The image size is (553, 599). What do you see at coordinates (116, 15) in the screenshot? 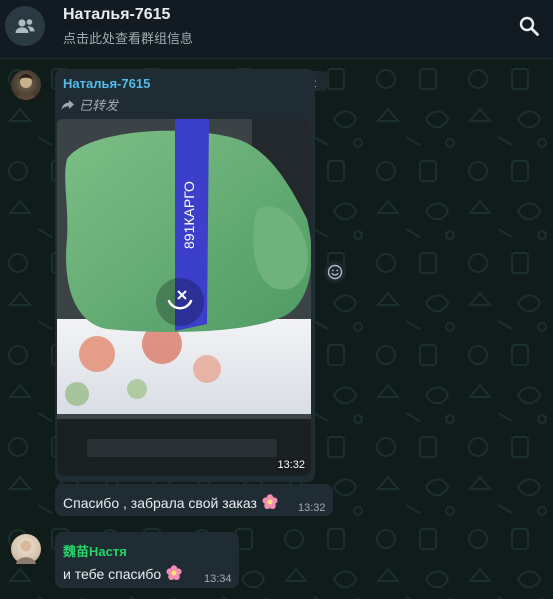
I see `group-title: Наталья-7615` at bounding box center [116, 15].